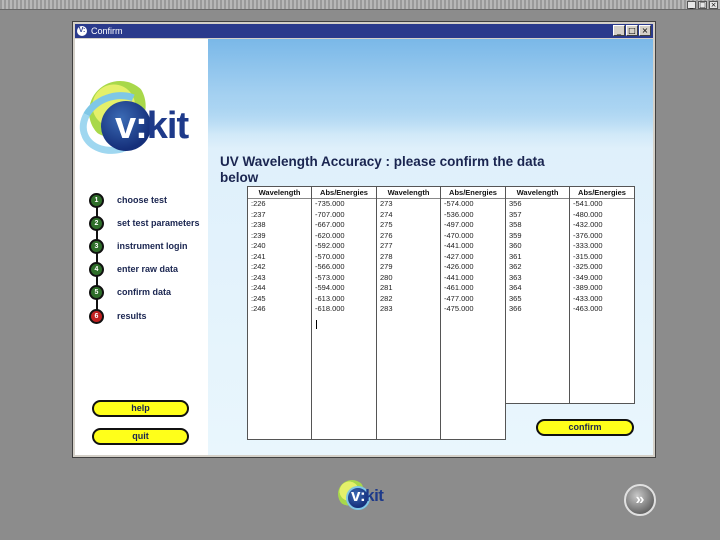 This screenshot has height=540, width=720. What do you see at coordinates (602, 299) in the screenshot?
I see `table-cell: -433.000` at bounding box center [602, 299].